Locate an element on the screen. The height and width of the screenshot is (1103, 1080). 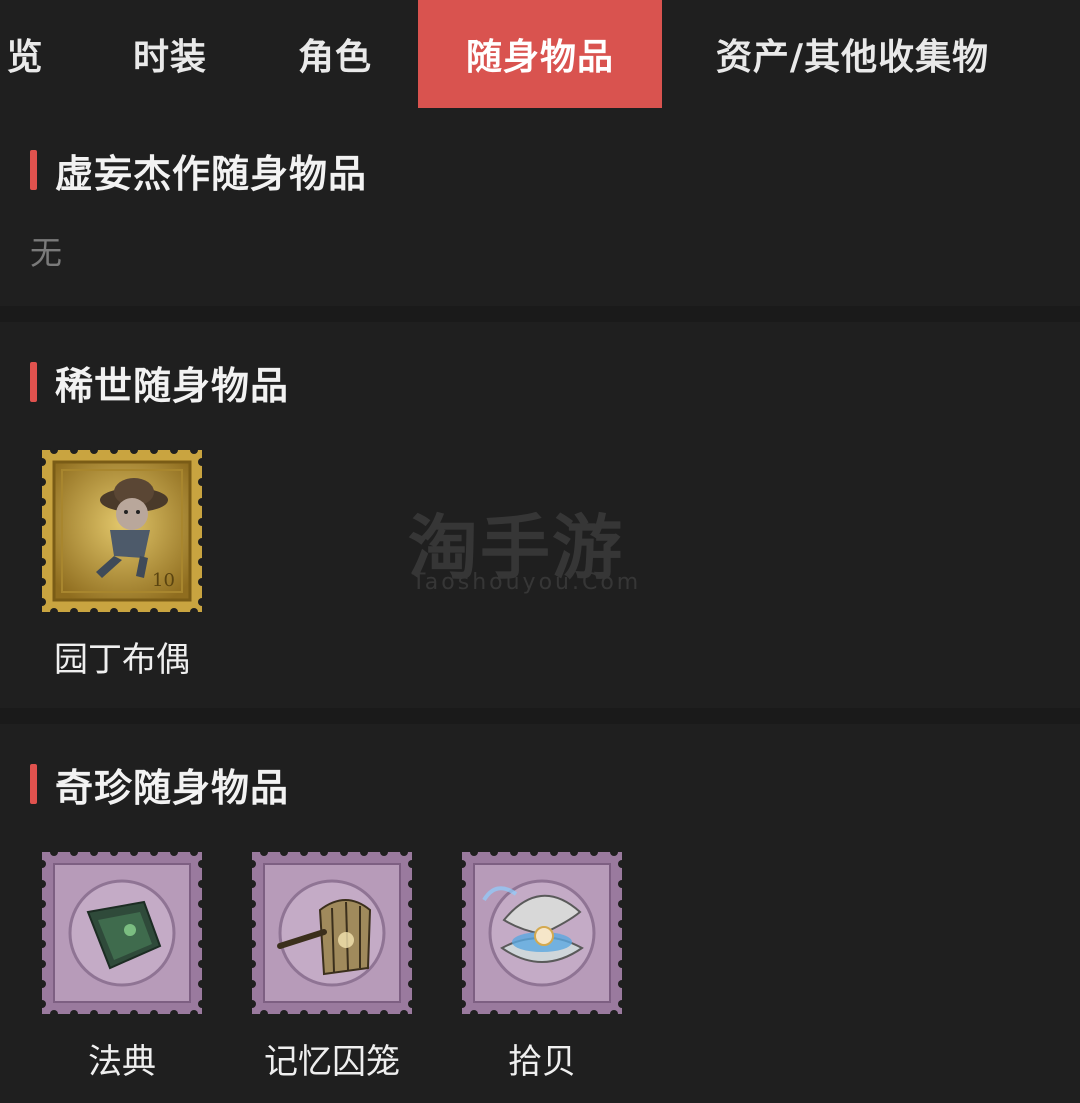
tab-accessories: 随身物品 is located at coordinates (540, 54).